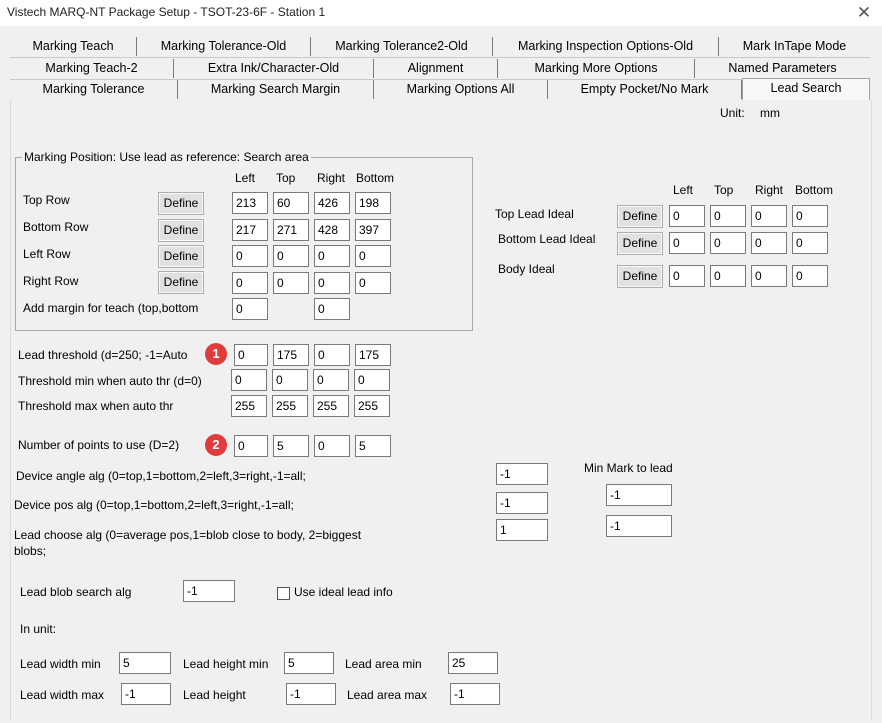 Image resolution: width=882 pixels, height=723 pixels. What do you see at coordinates (770, 113) in the screenshot?
I see `unit-value: mm` at bounding box center [770, 113].